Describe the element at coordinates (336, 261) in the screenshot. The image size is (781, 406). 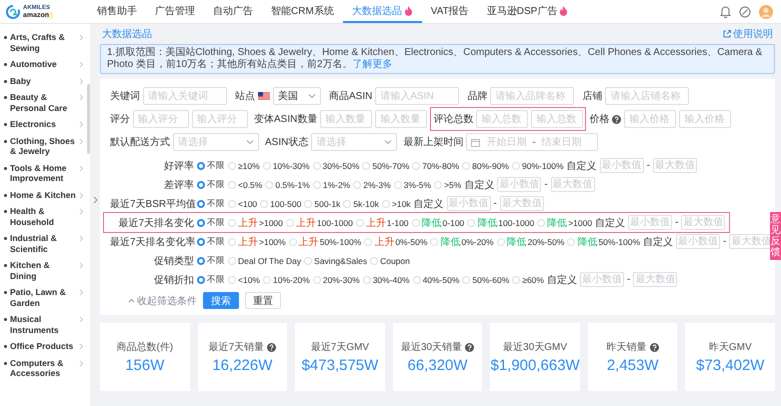
I see `radio-option: Saving&Sales` at that location.